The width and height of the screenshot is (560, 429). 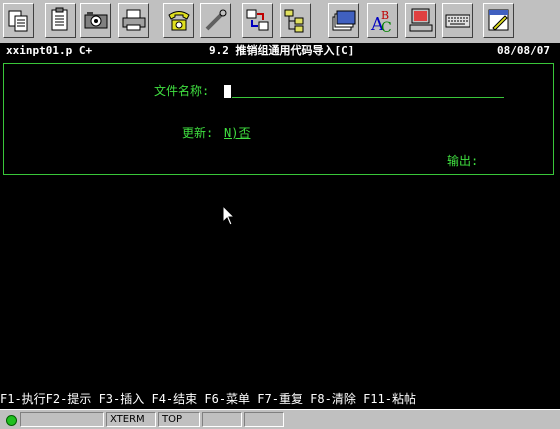 What do you see at coordinates (385, 15) in the screenshot?
I see `svg-text: B` at bounding box center [385, 15].